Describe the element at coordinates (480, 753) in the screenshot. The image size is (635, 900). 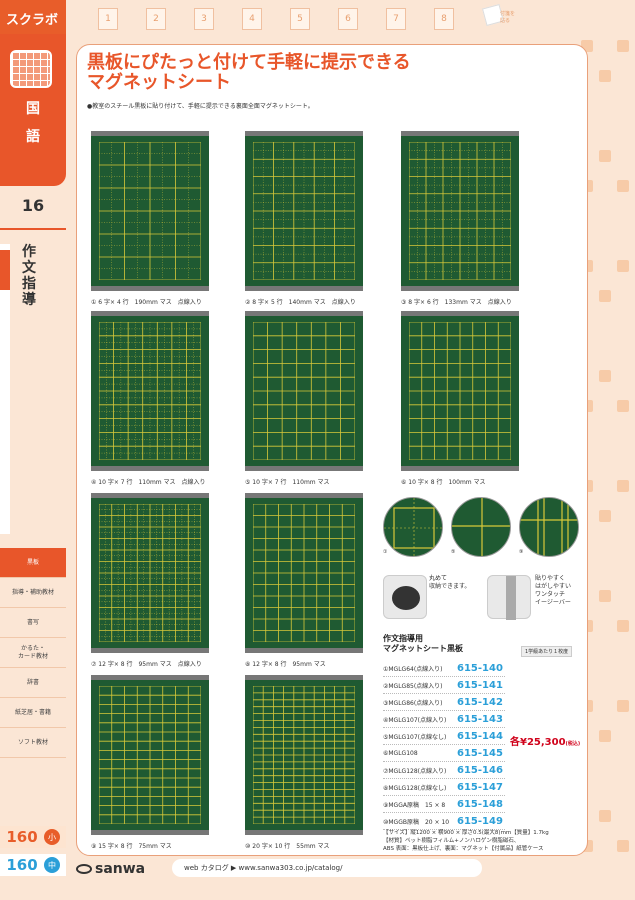
I see `product-code: 615-145` at that location.